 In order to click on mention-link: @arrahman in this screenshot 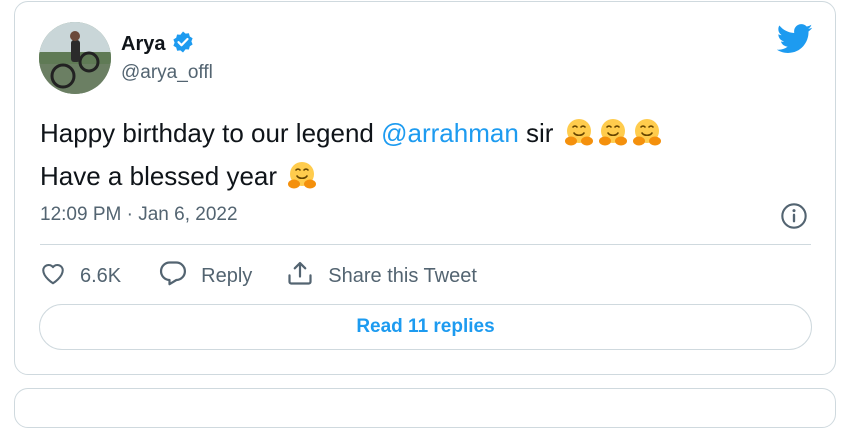, I will do `click(450, 133)`.